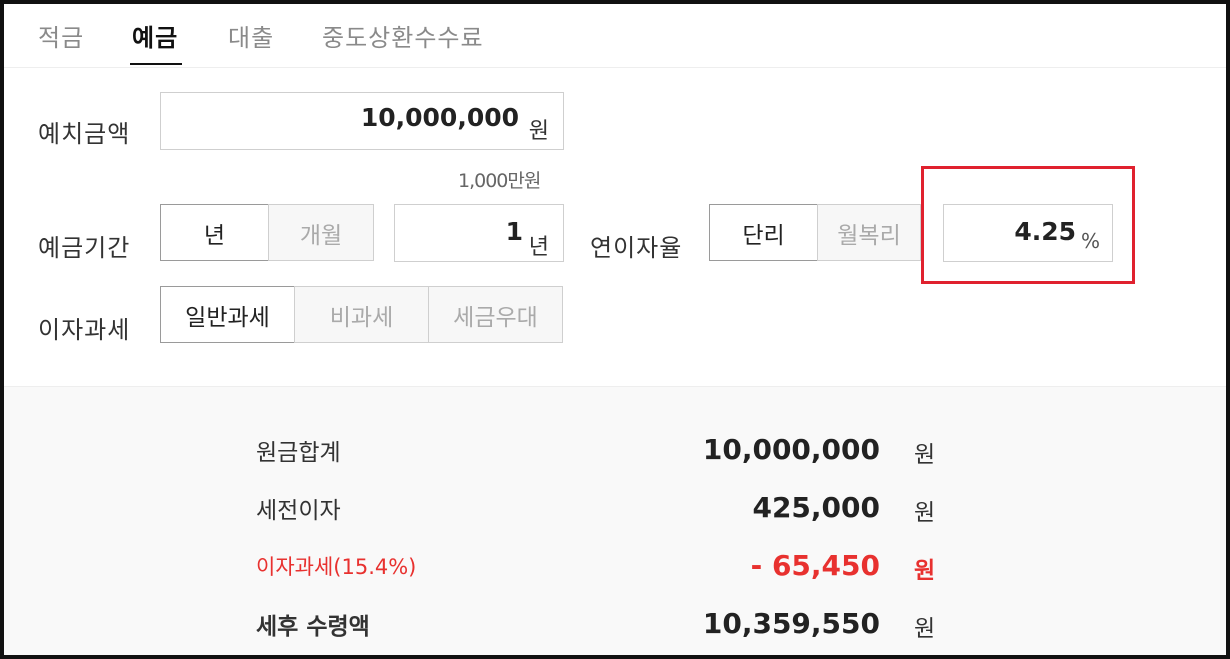 This screenshot has width=1230, height=659. Describe the element at coordinates (925, 513) in the screenshot. I see `pretax-interest-unit: 원` at that location.